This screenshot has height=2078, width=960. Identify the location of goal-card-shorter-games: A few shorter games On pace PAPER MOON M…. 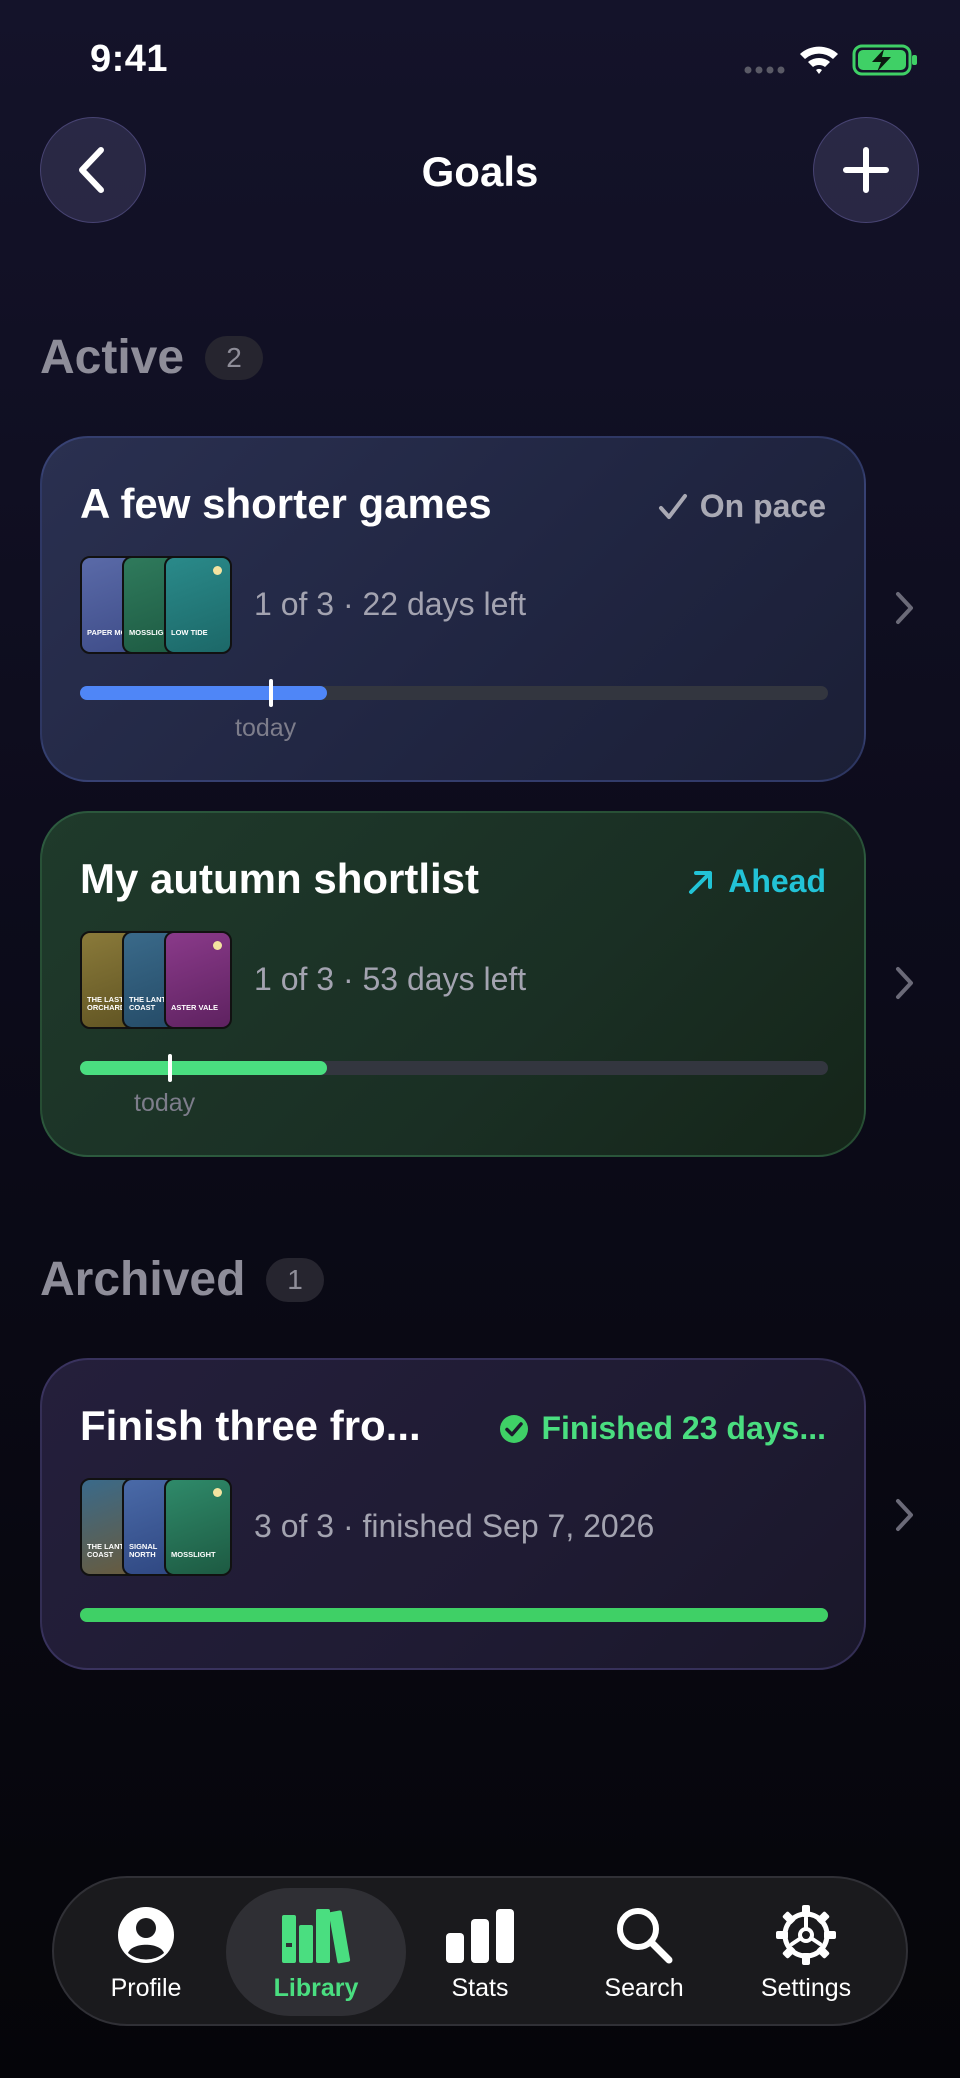
(453, 609).